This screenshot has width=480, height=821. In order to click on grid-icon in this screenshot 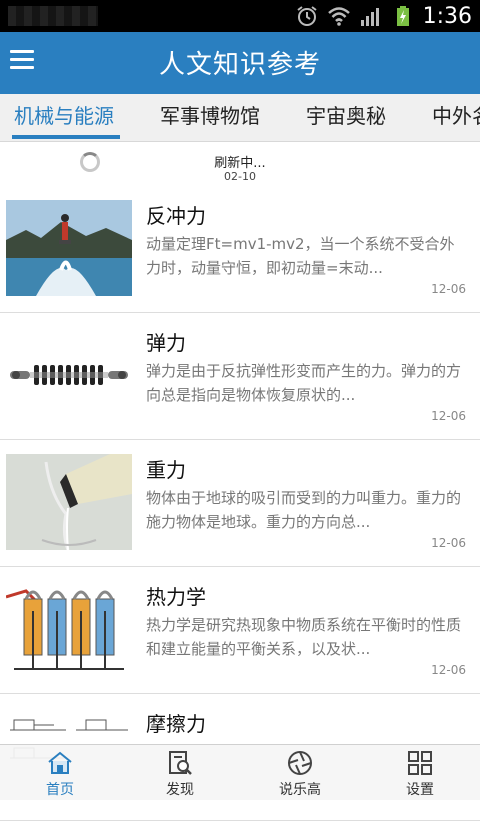, I will do `click(420, 763)`.